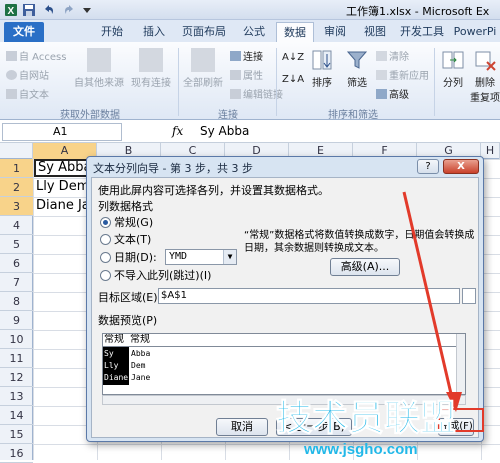  Describe the element at coordinates (402, 74) in the screenshot. I see `reapply-filter-button: 重新应用` at that location.